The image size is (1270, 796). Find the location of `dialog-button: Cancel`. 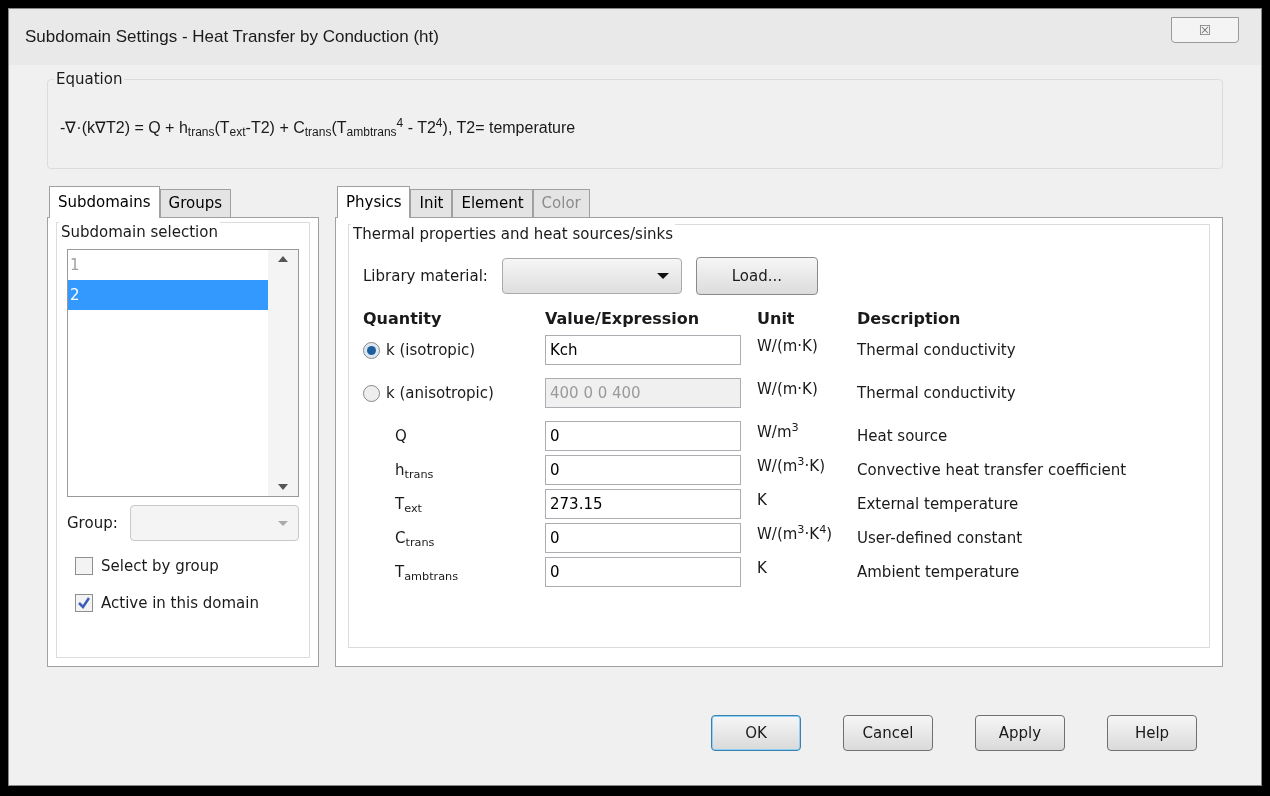

dialog-button: Cancel is located at coordinates (888, 733).